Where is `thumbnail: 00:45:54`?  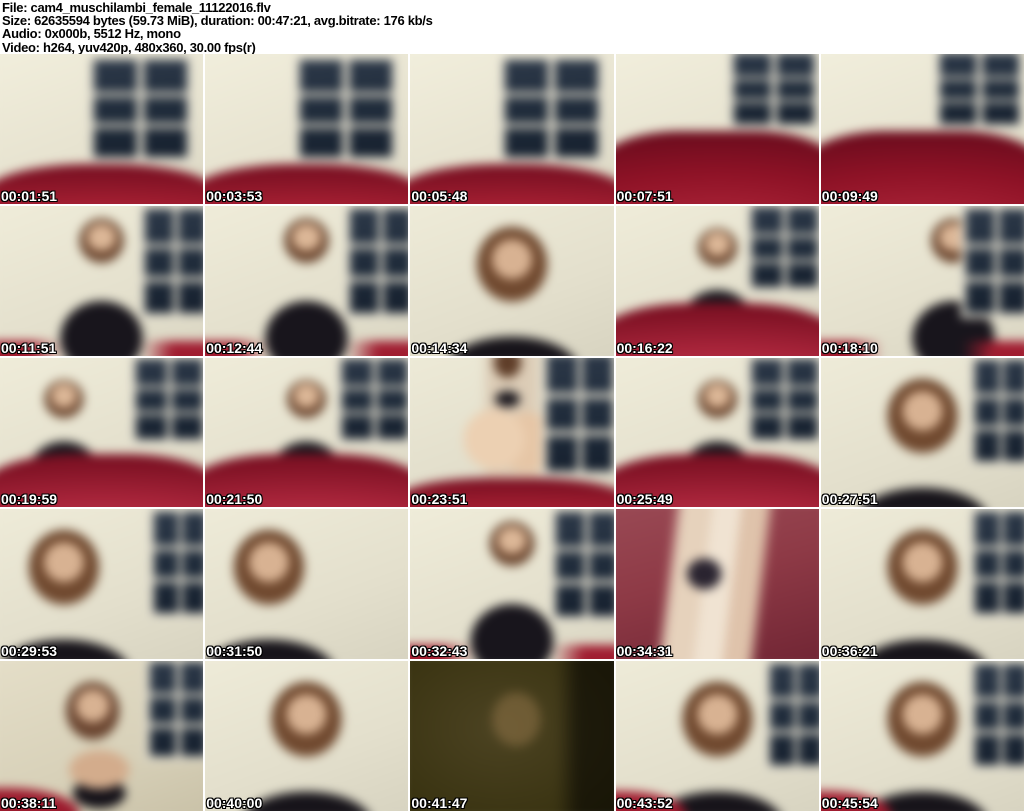 thumbnail: 00:45:54 is located at coordinates (922, 736).